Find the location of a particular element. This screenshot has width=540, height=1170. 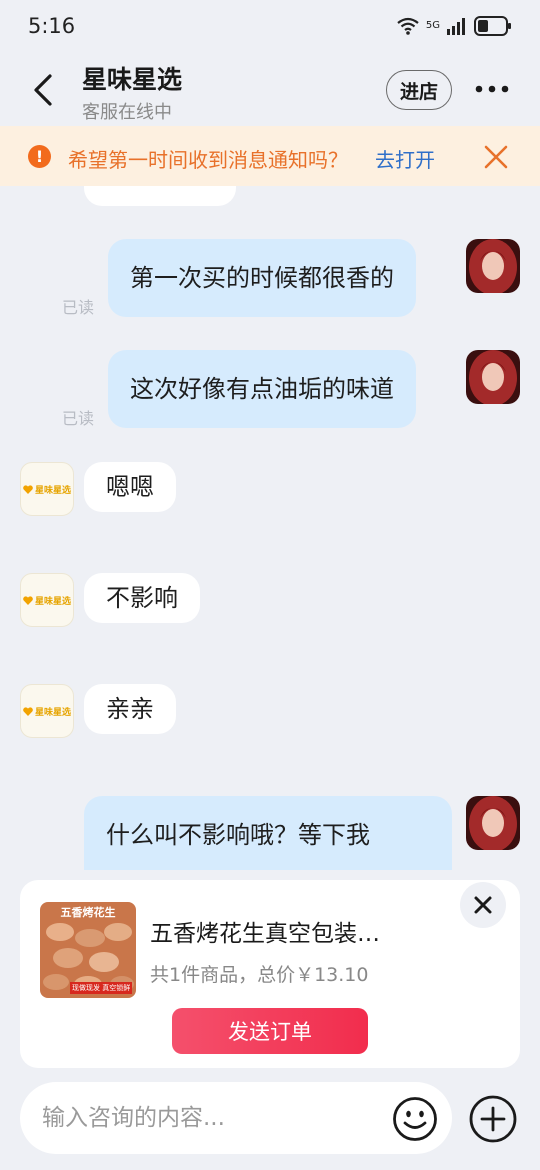

notification-banner: ! 希望第一时间收到消息通知吗？ 去打开 is located at coordinates (270, 156).